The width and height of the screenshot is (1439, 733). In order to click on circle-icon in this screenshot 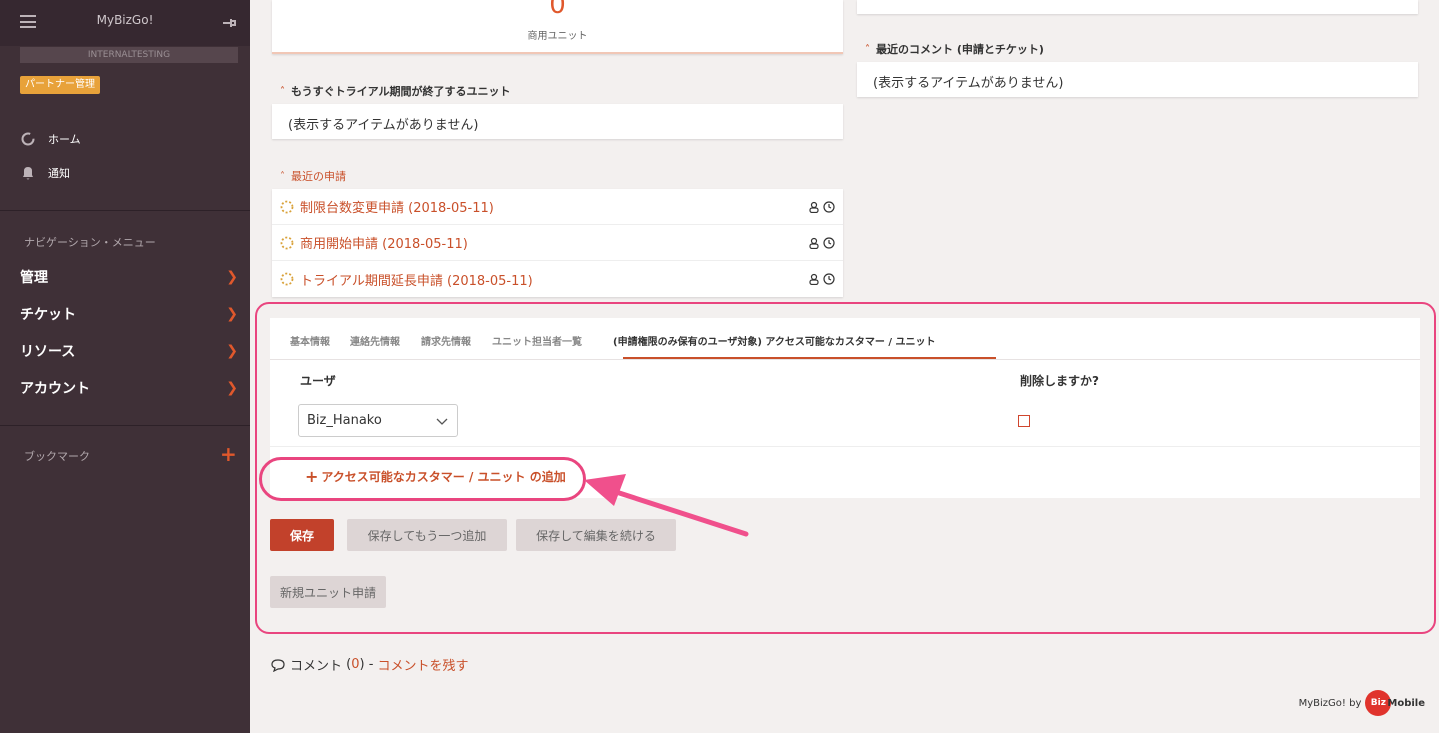, I will do `click(28, 139)`.